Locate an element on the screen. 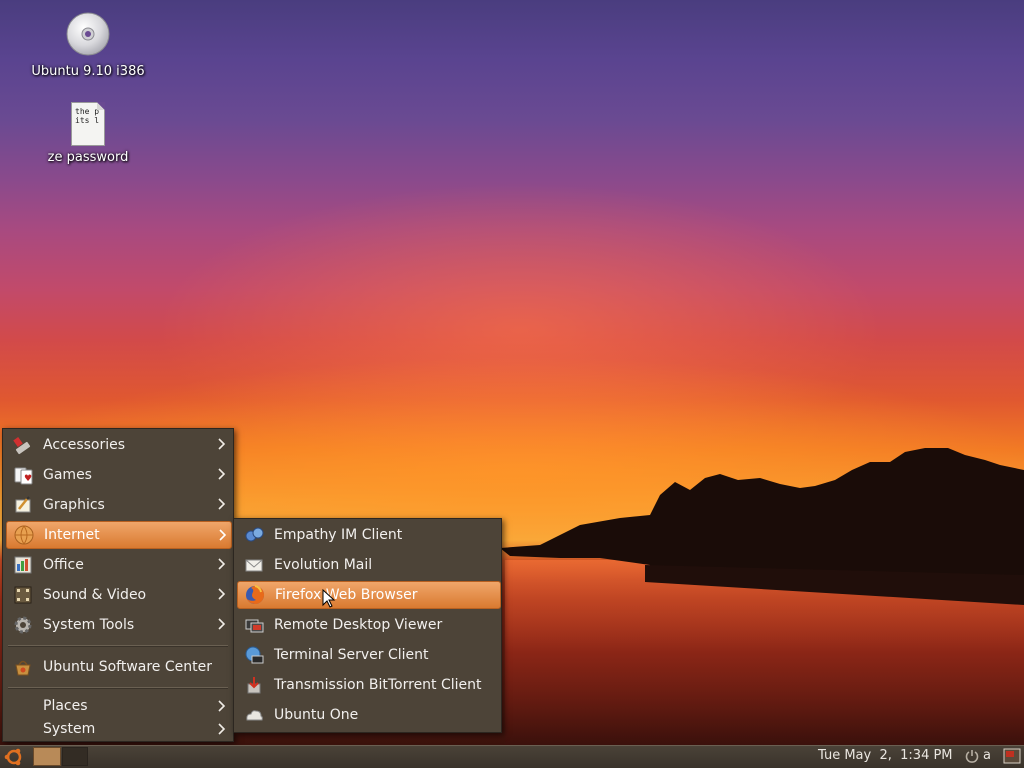 The width and height of the screenshot is (1024, 771). menu-item-system: System is located at coordinates (118, 729).